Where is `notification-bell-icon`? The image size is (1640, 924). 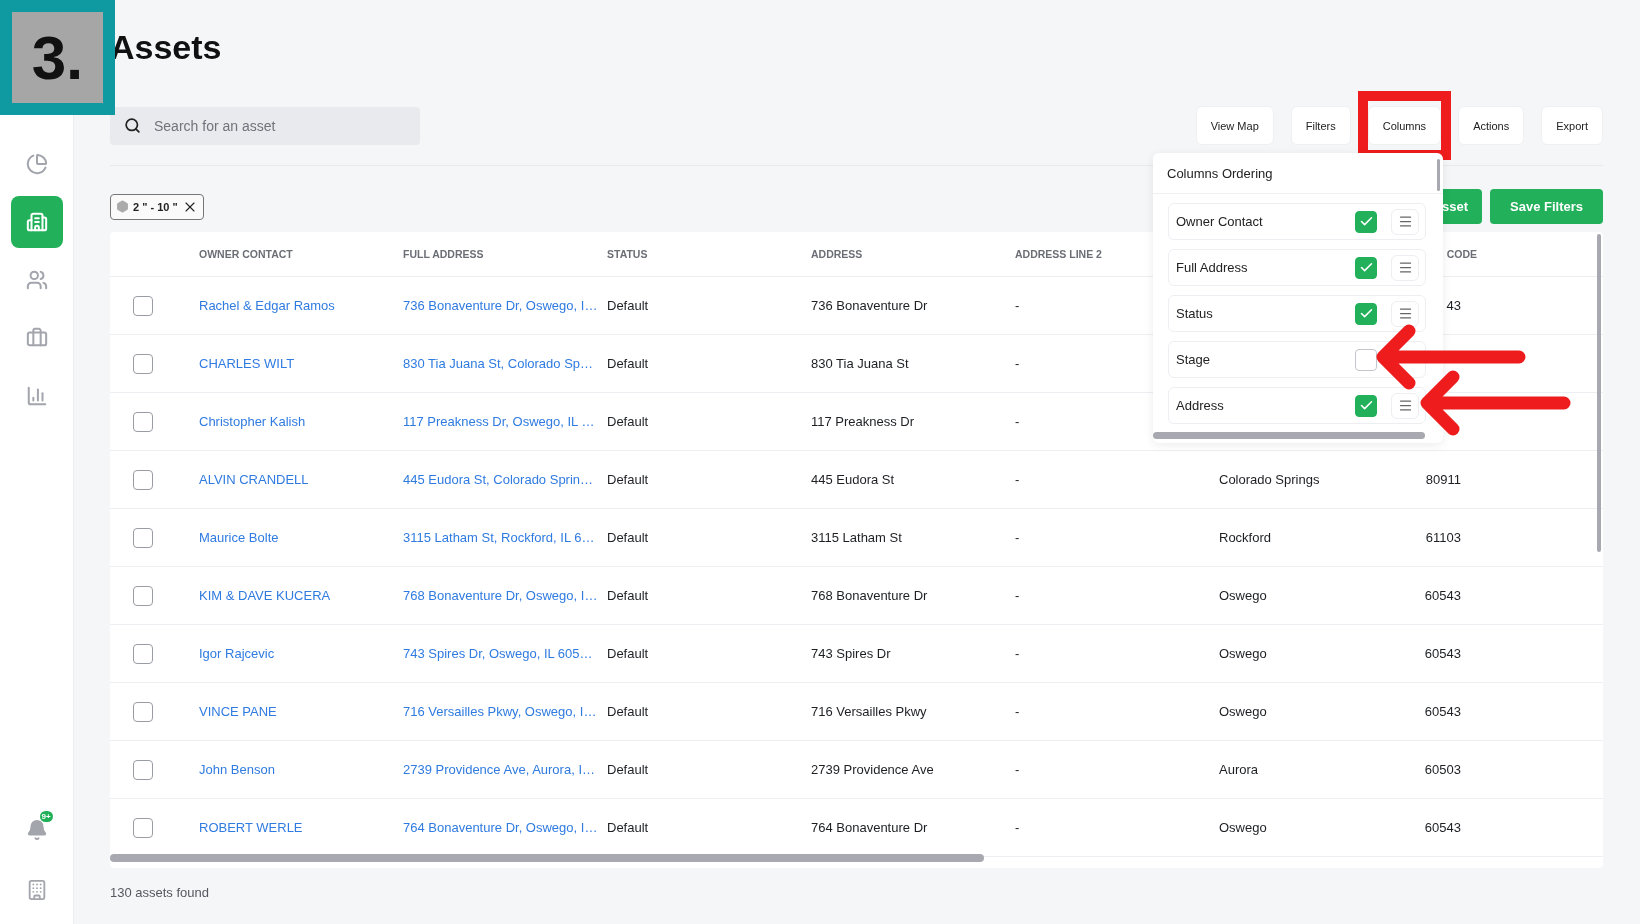 notification-bell-icon is located at coordinates (36, 830).